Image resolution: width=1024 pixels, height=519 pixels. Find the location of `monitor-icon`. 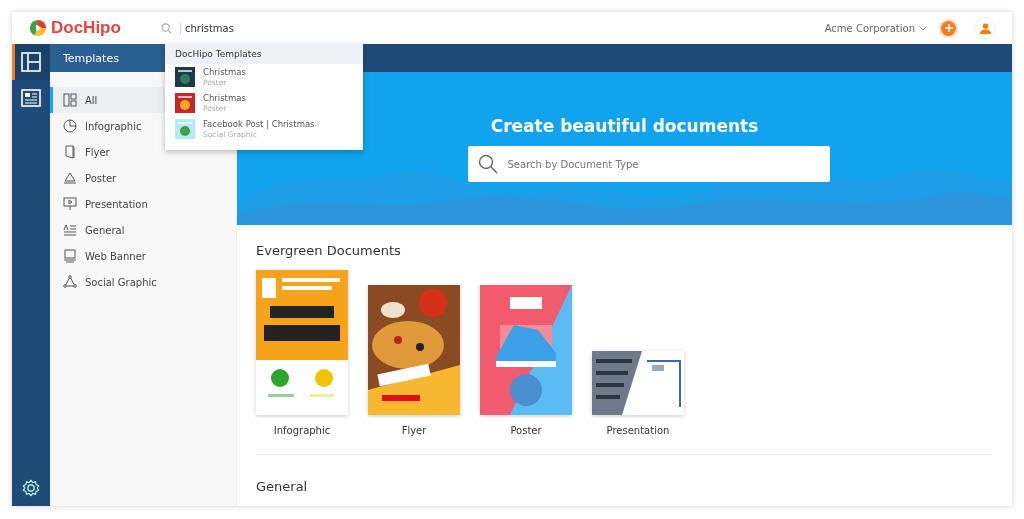

monitor-icon is located at coordinates (70, 256).